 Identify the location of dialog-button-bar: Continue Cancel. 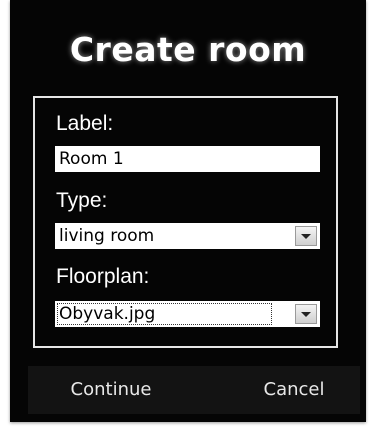
(194, 390).